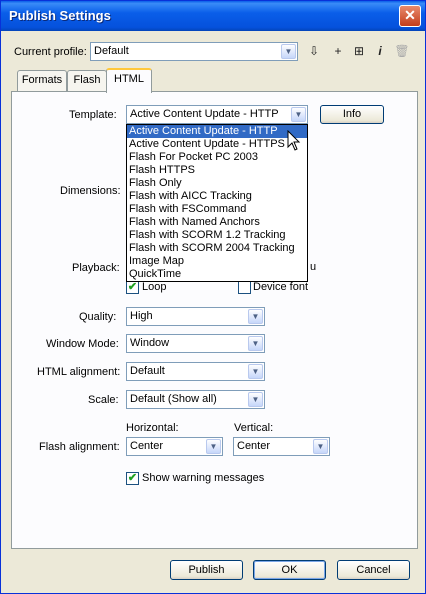  I want to click on horizontal-label: Horizontal:, so click(152, 428).